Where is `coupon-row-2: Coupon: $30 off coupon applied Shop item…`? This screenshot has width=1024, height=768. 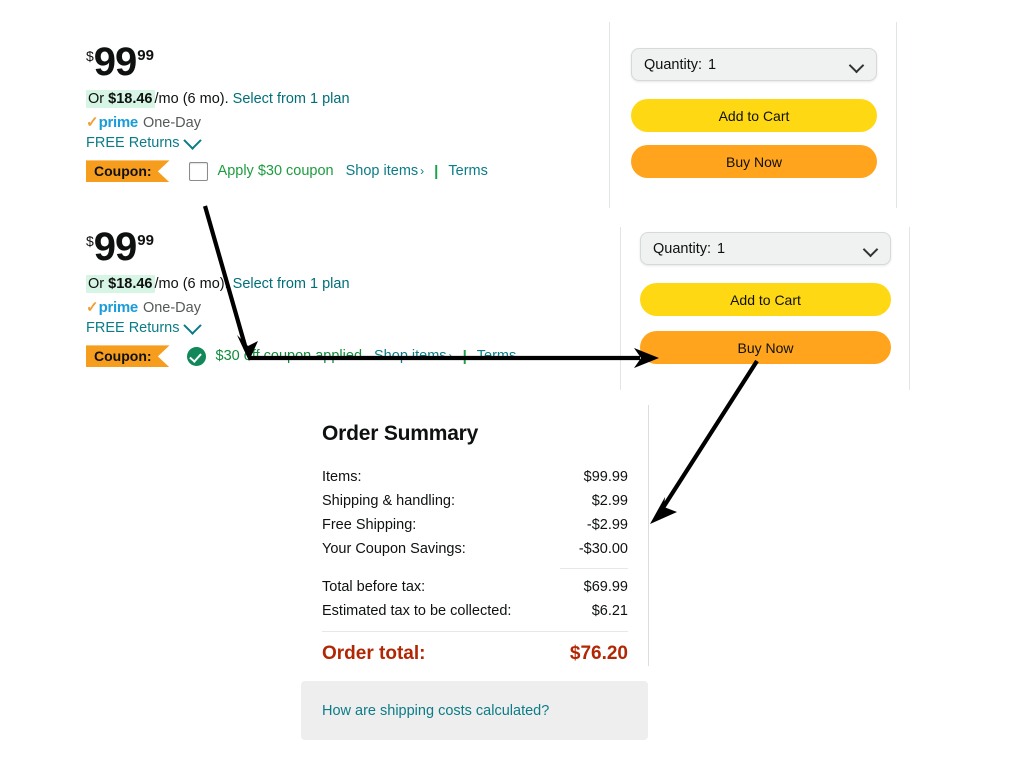
coupon-row-2: Coupon: $30 off coupon applied Shop item… is located at coordinates (301, 356).